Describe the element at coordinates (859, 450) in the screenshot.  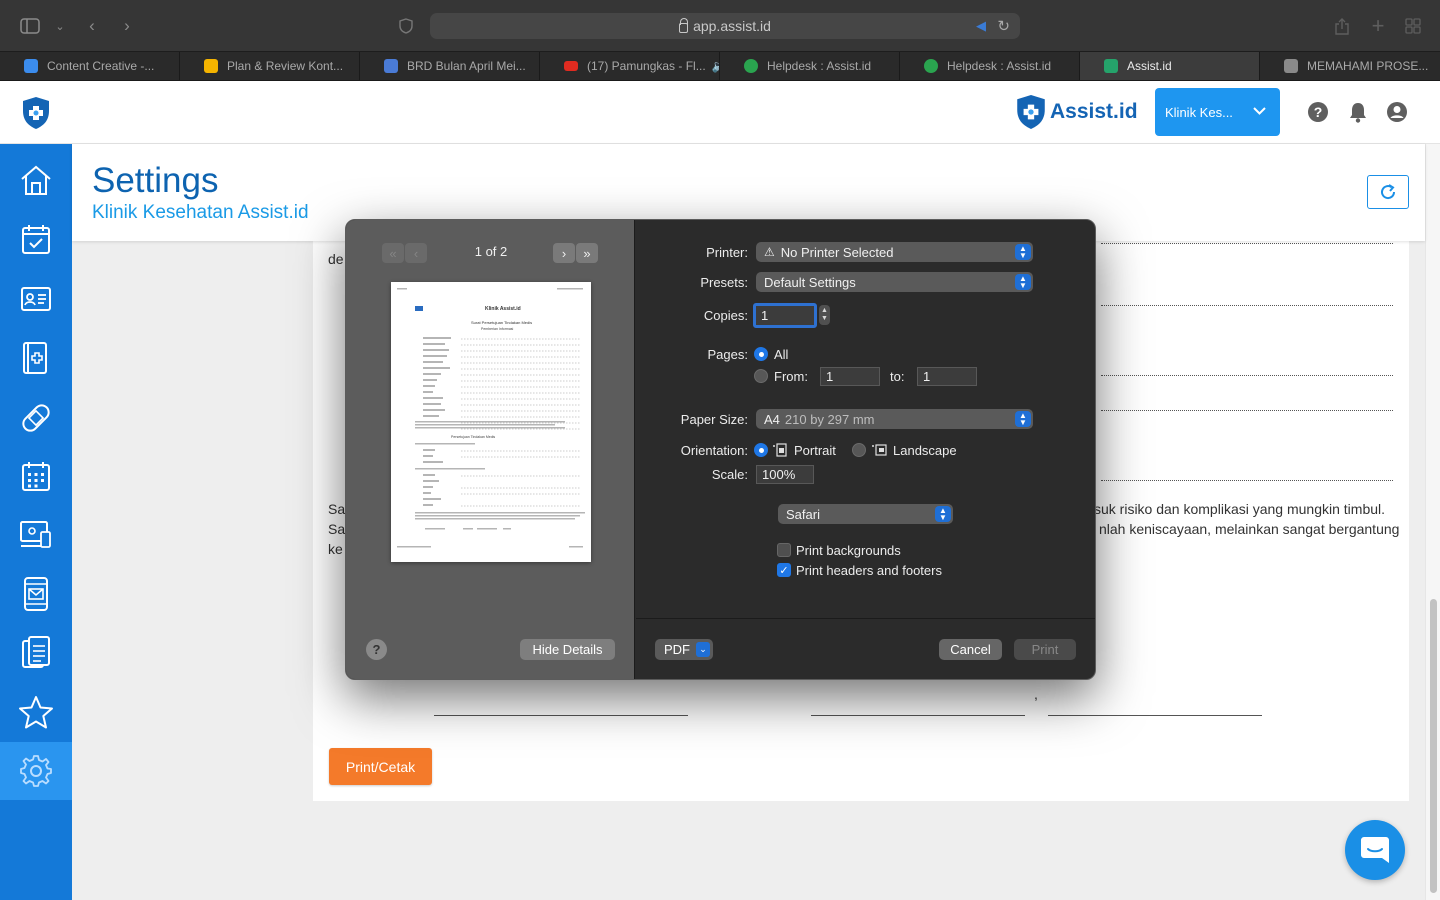
I see `landscape-radio` at that location.